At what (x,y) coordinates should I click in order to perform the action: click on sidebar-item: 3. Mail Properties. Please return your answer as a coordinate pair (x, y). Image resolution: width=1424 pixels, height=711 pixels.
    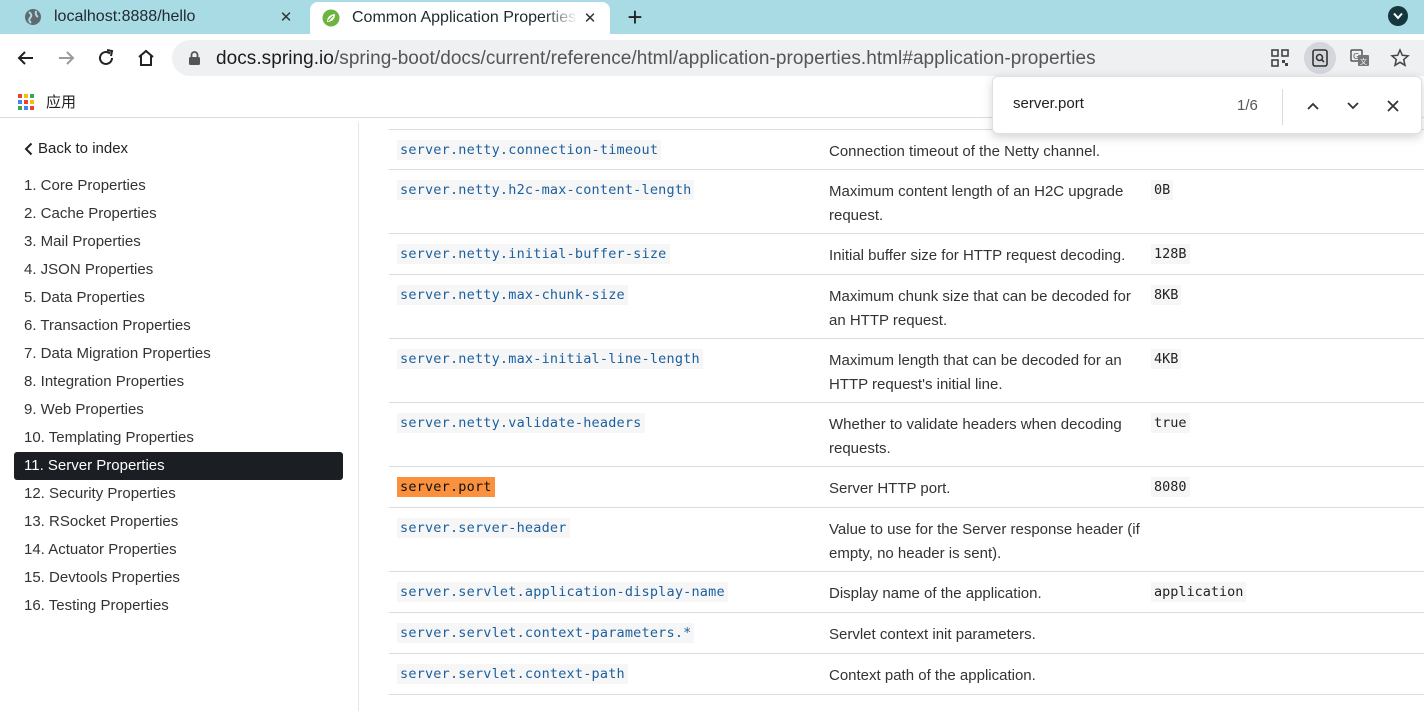
    Looking at the image, I should click on (178, 242).